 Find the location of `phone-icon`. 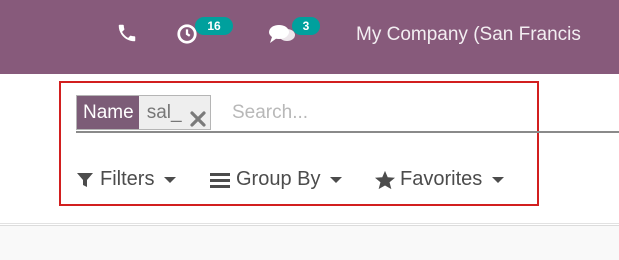

phone-icon is located at coordinates (127, 35).